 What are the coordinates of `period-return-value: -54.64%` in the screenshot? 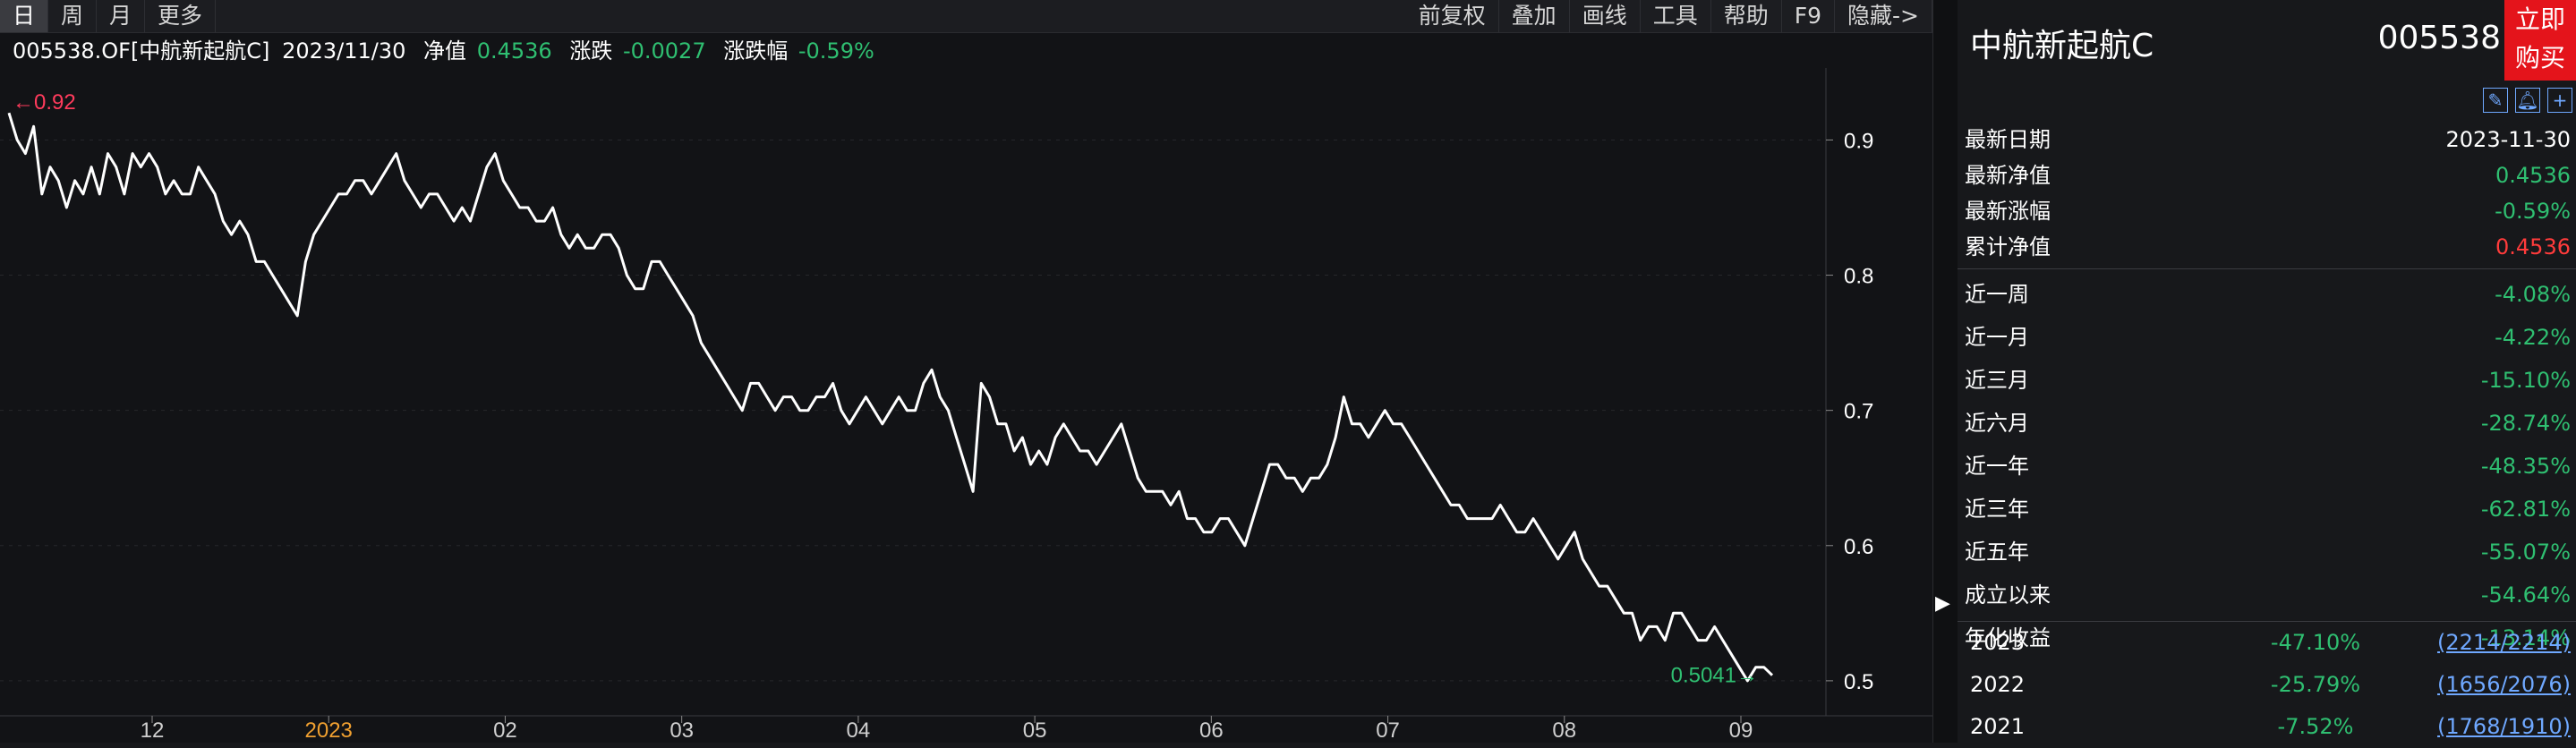 It's located at (2525, 595).